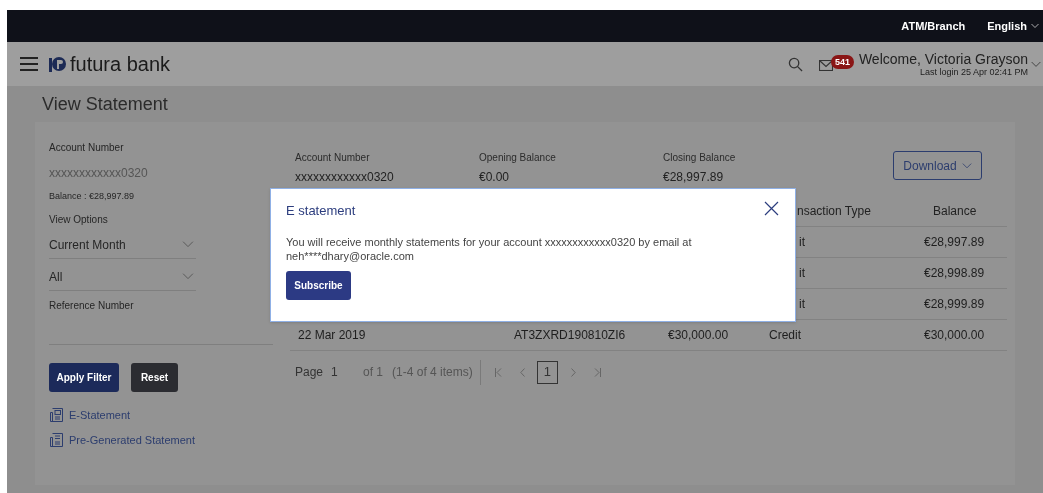  Describe the element at coordinates (100, 414) in the screenshot. I see `statement-link: E-Statement` at that location.